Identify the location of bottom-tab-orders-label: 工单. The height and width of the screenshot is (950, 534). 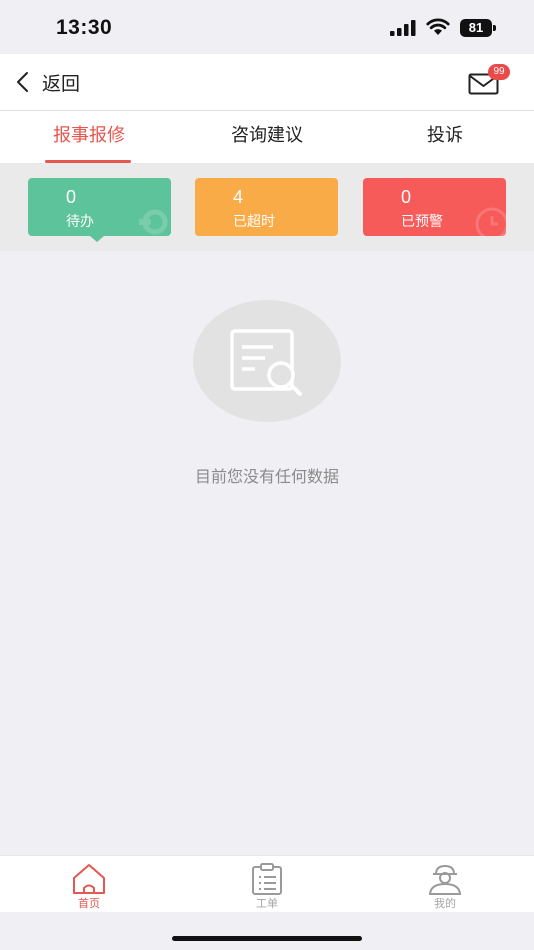
(267, 903).